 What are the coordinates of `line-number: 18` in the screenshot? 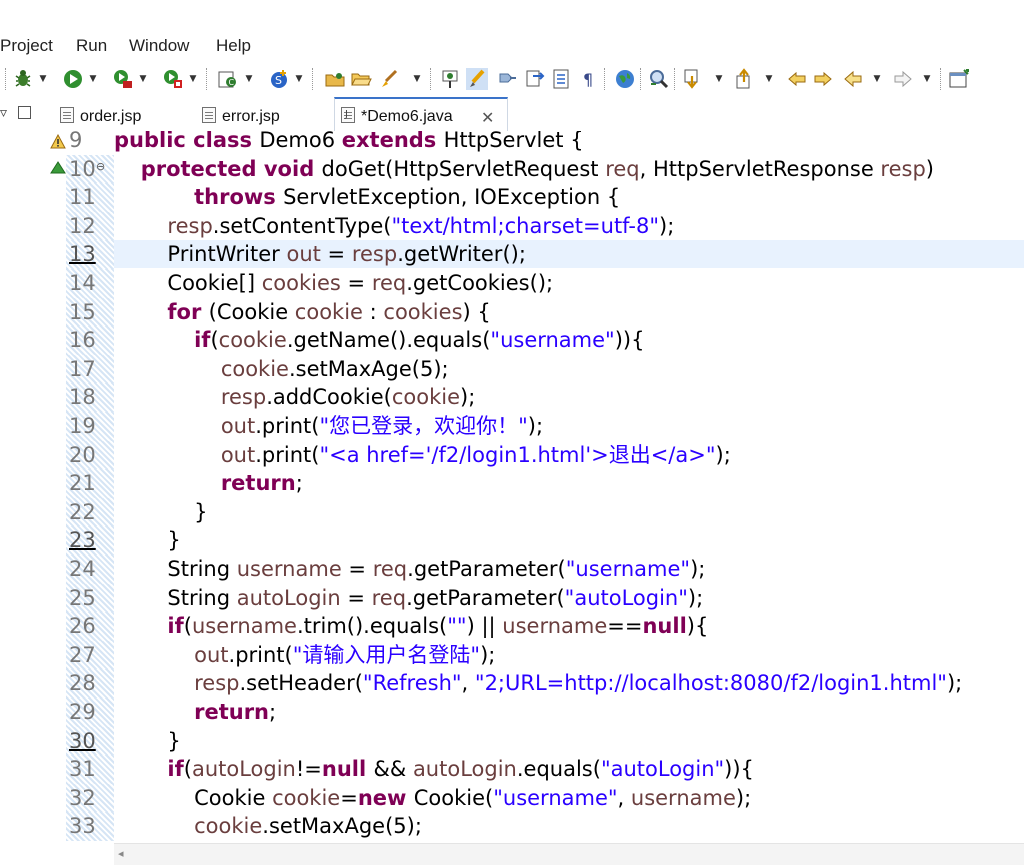 It's located at (90, 397).